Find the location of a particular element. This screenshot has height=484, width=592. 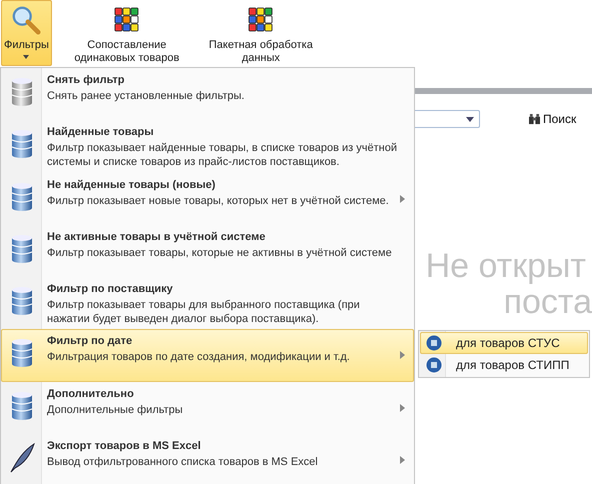

feather-icon is located at coordinates (22, 457).